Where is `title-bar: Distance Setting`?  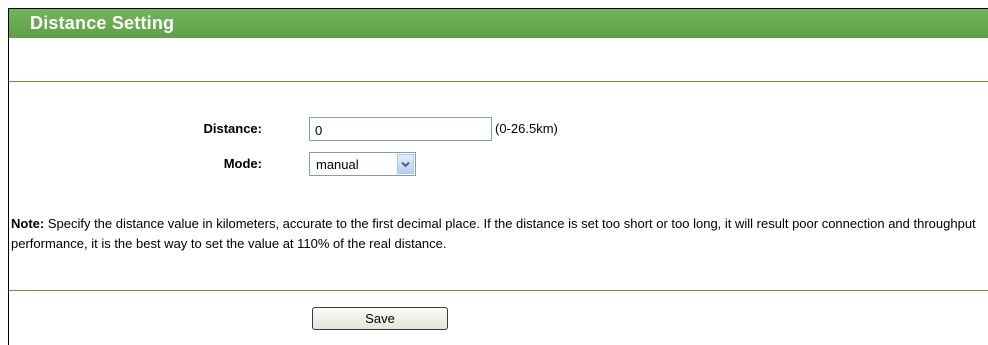
title-bar: Distance Setting is located at coordinates (498, 23).